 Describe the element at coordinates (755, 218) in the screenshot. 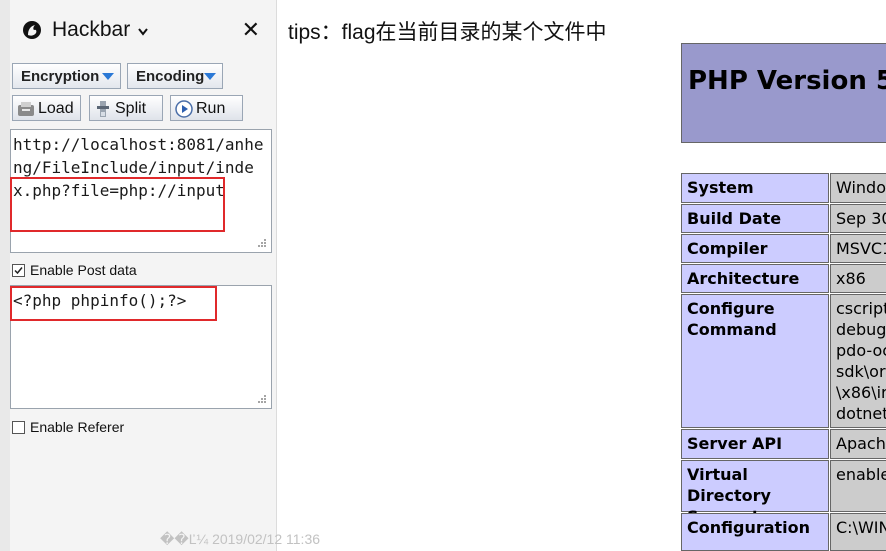

I see `row-key: Build Date` at that location.